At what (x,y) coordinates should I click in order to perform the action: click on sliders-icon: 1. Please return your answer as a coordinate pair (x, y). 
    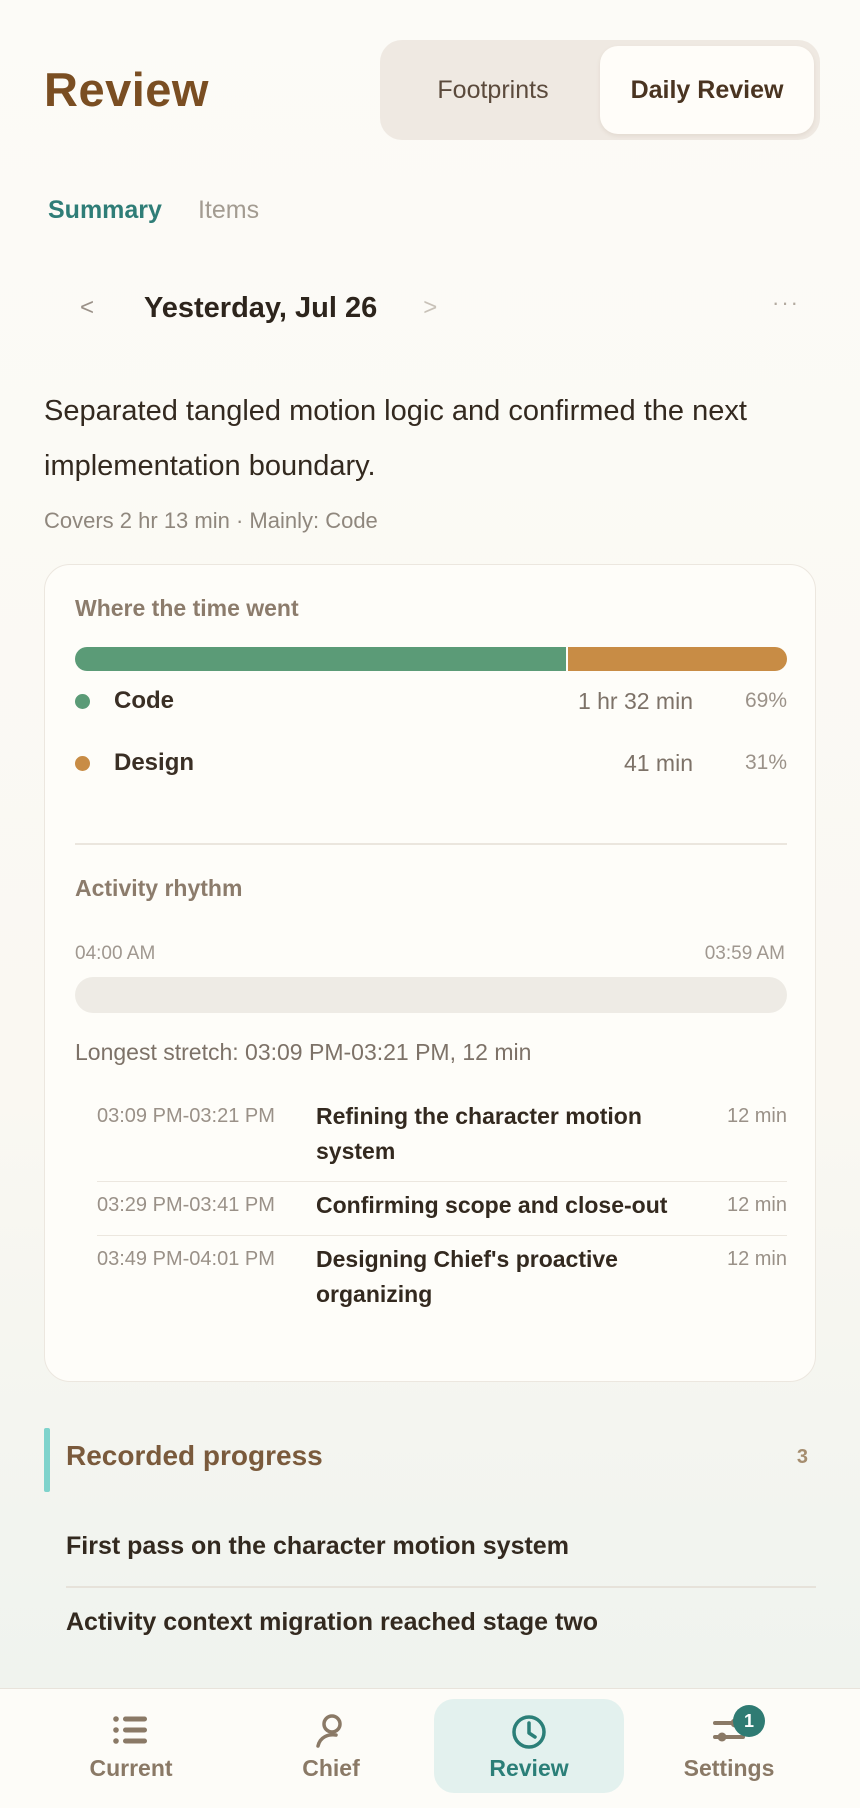
    Looking at the image, I should click on (738, 1728).